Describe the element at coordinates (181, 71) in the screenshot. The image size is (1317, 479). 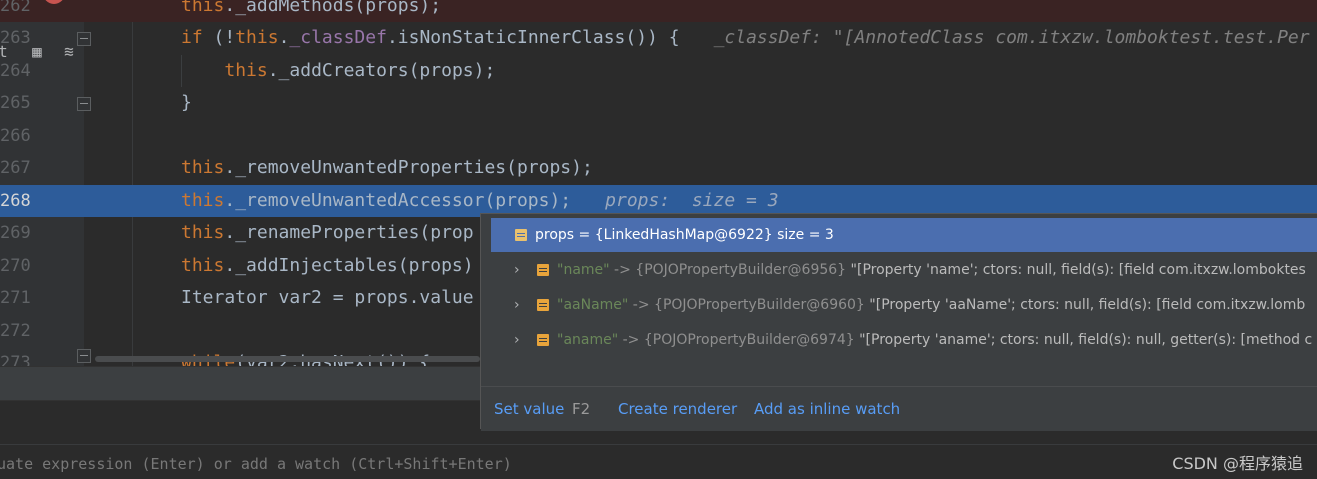
I see `indent-guide` at that location.